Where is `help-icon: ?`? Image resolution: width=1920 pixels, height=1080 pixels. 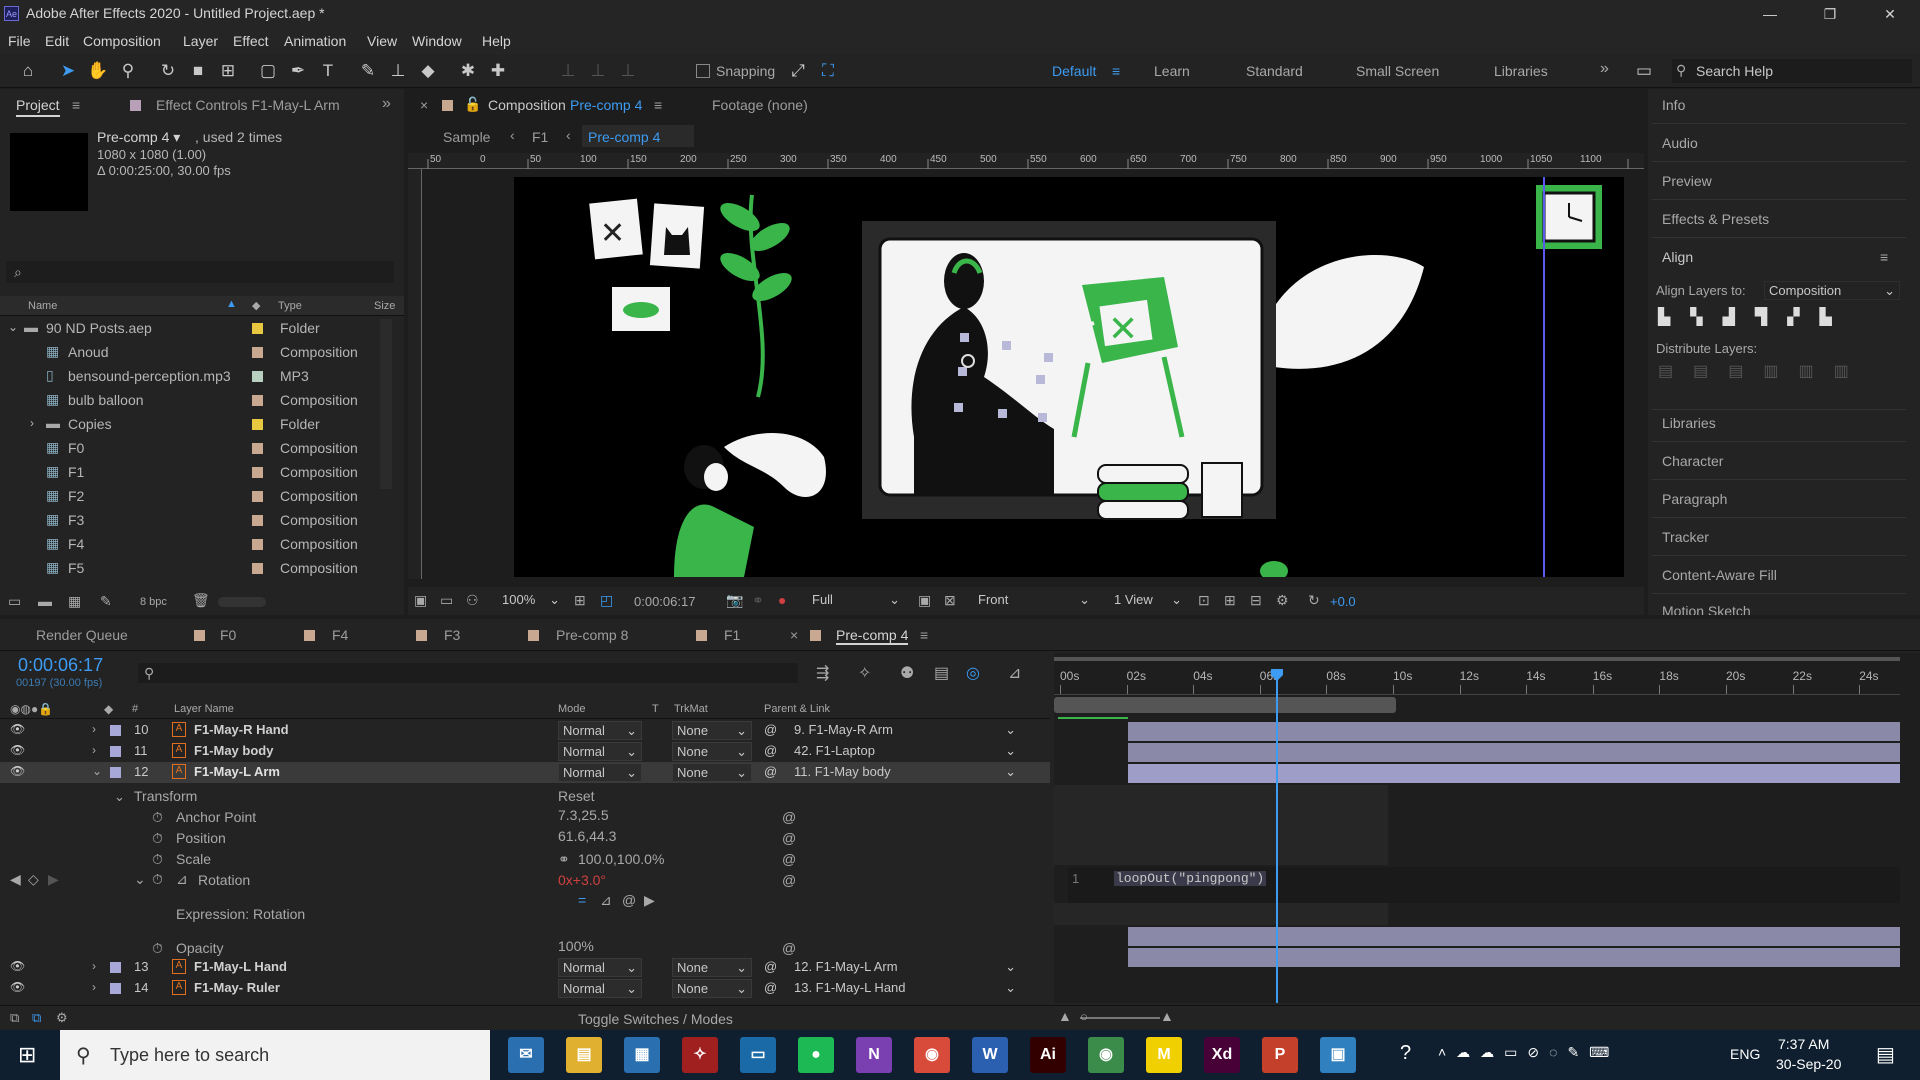
help-icon: ? is located at coordinates (1405, 1053).